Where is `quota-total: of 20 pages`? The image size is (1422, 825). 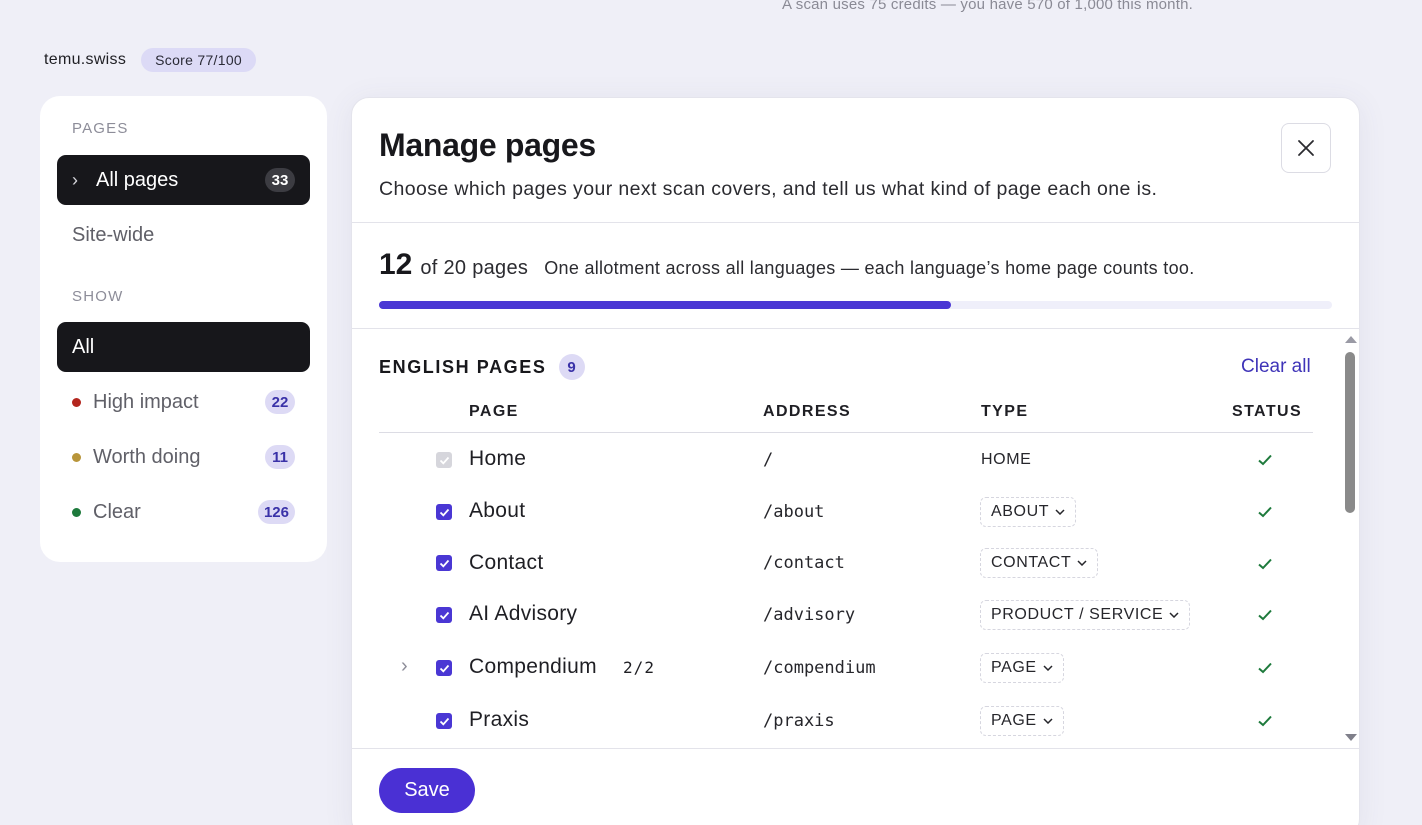
quota-total: of 20 pages is located at coordinates (474, 268).